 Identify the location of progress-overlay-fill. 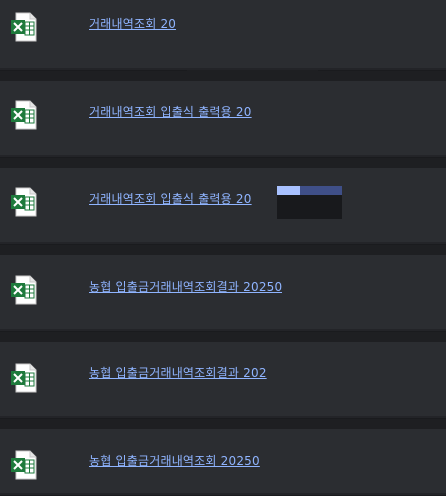
(288, 190).